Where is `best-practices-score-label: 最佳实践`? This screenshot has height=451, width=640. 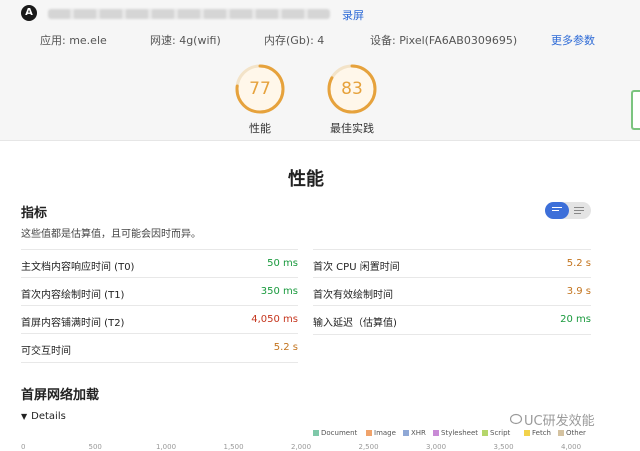
best-practices-score-label: 最佳实践 is located at coordinates (352, 128).